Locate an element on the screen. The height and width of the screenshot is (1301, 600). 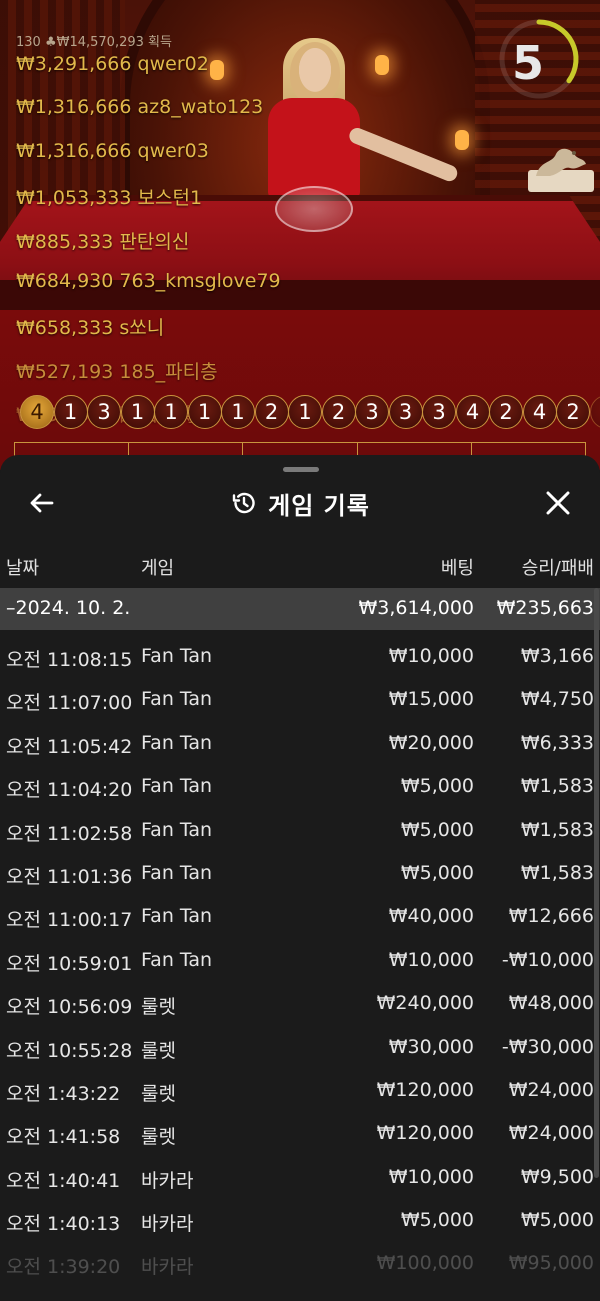
row-win-loss: ₩5,000 is located at coordinates (557, 1220).